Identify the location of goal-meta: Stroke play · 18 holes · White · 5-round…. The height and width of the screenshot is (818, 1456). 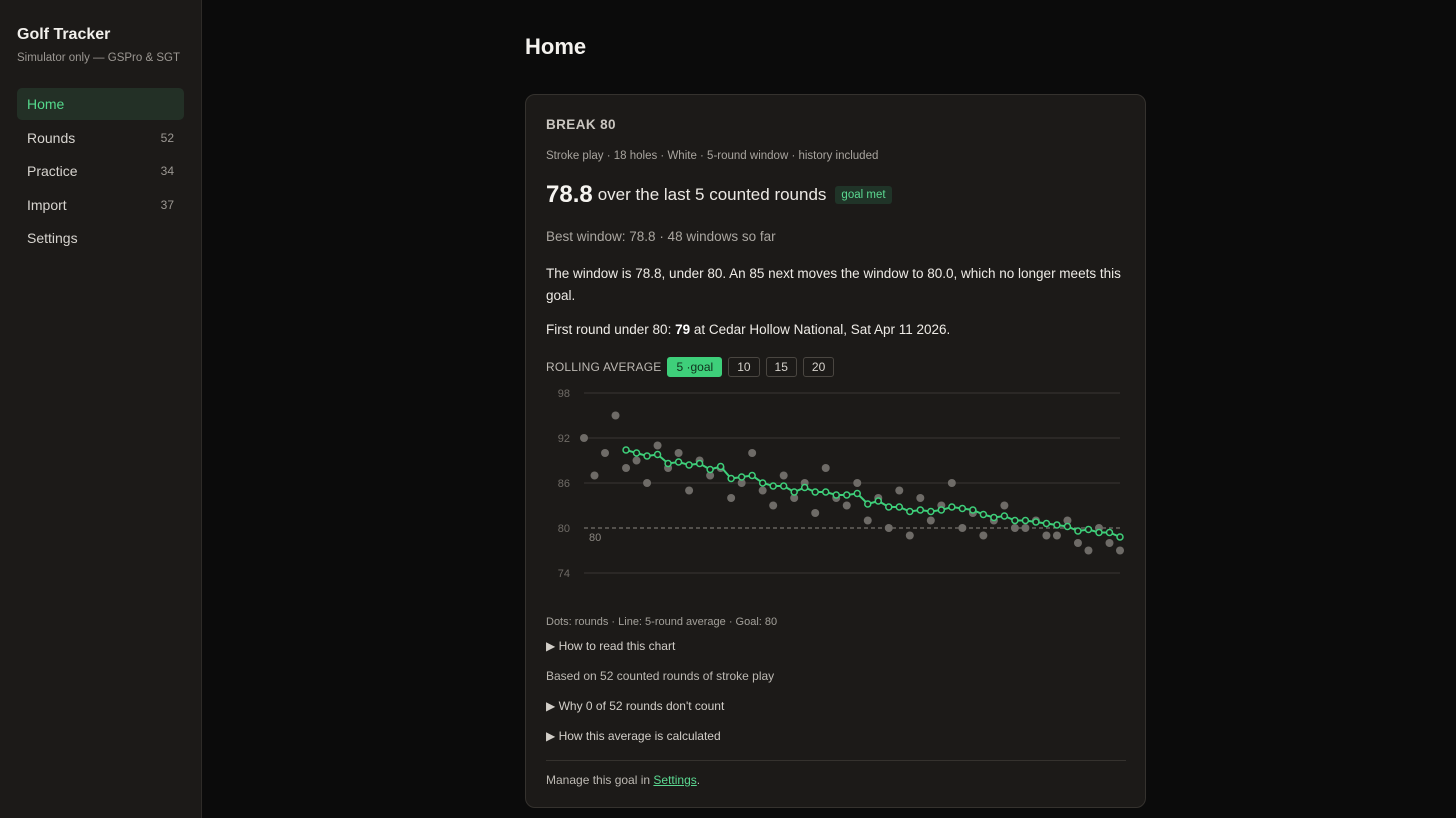
(712, 156).